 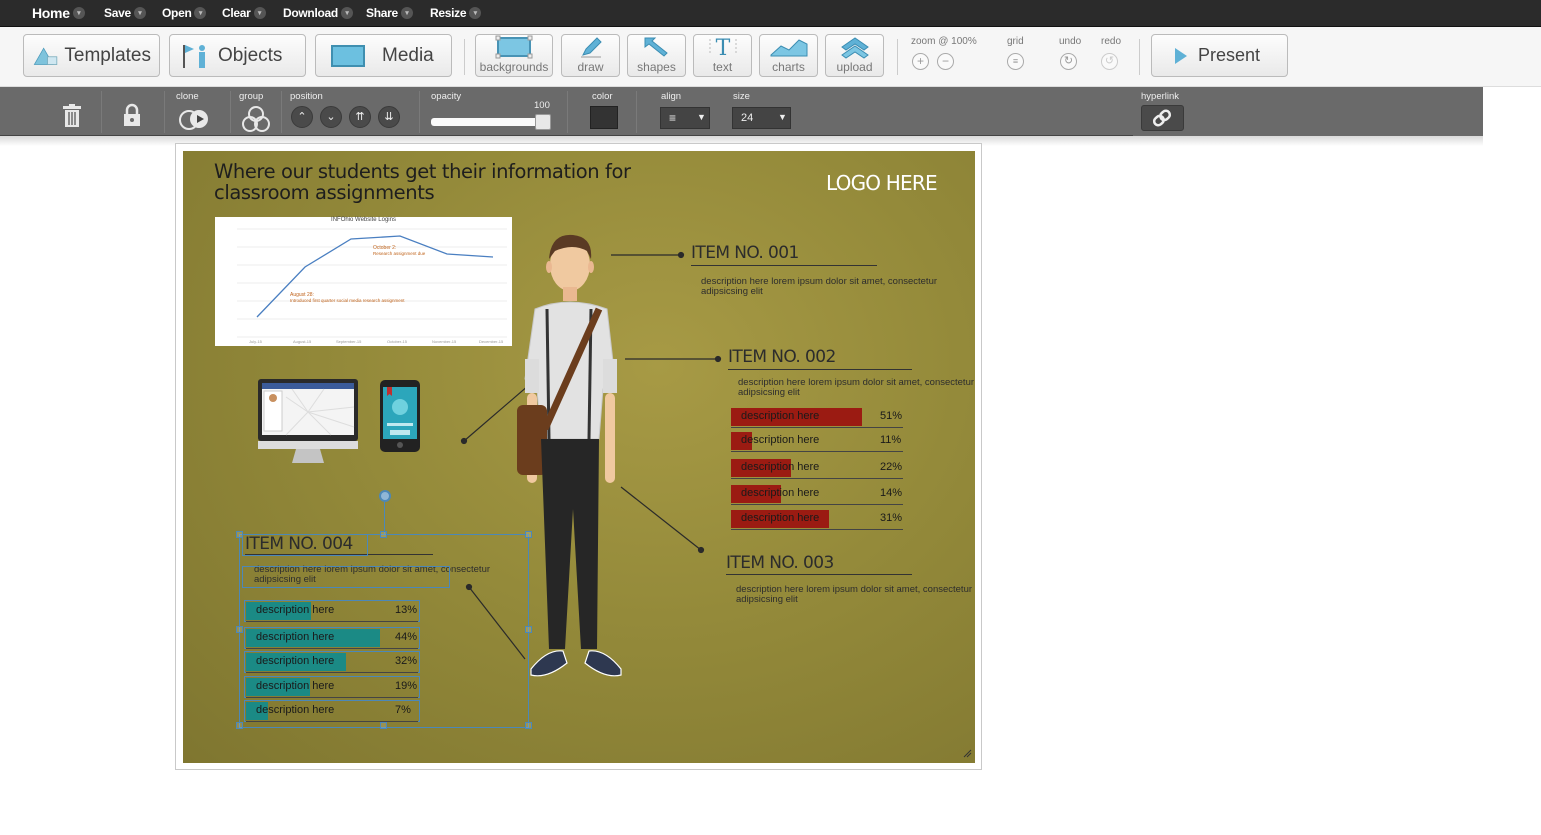 What do you see at coordinates (383, 55) in the screenshot?
I see `media-button: Media` at bounding box center [383, 55].